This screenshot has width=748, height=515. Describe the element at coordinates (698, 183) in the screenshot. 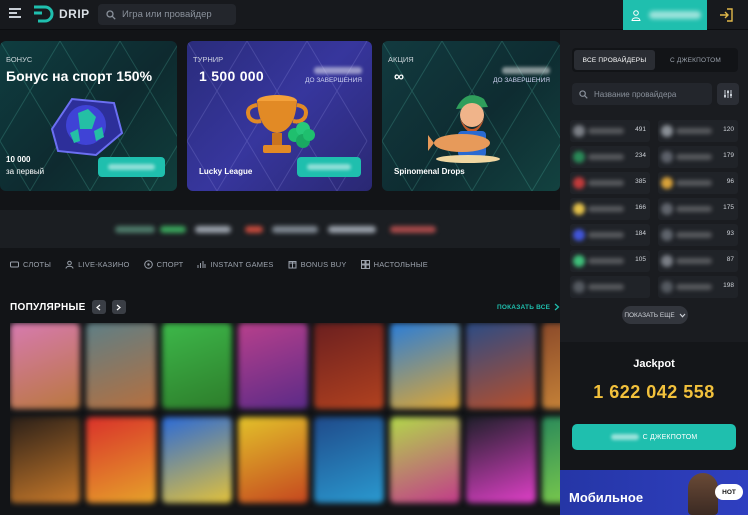

I see `provider-item: 96` at that location.